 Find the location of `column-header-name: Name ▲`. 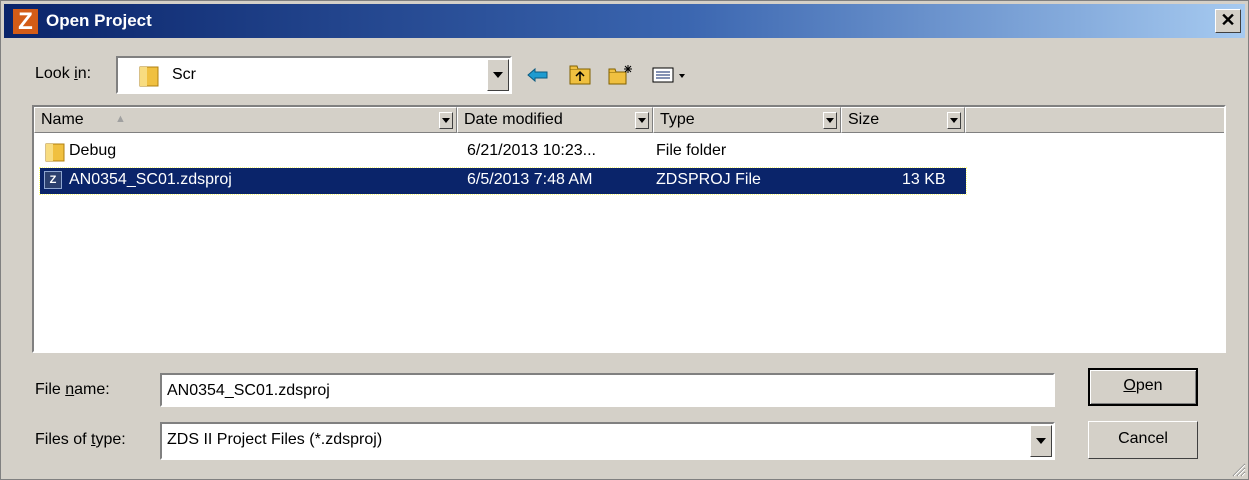

column-header-name: Name ▲ is located at coordinates (245, 120).